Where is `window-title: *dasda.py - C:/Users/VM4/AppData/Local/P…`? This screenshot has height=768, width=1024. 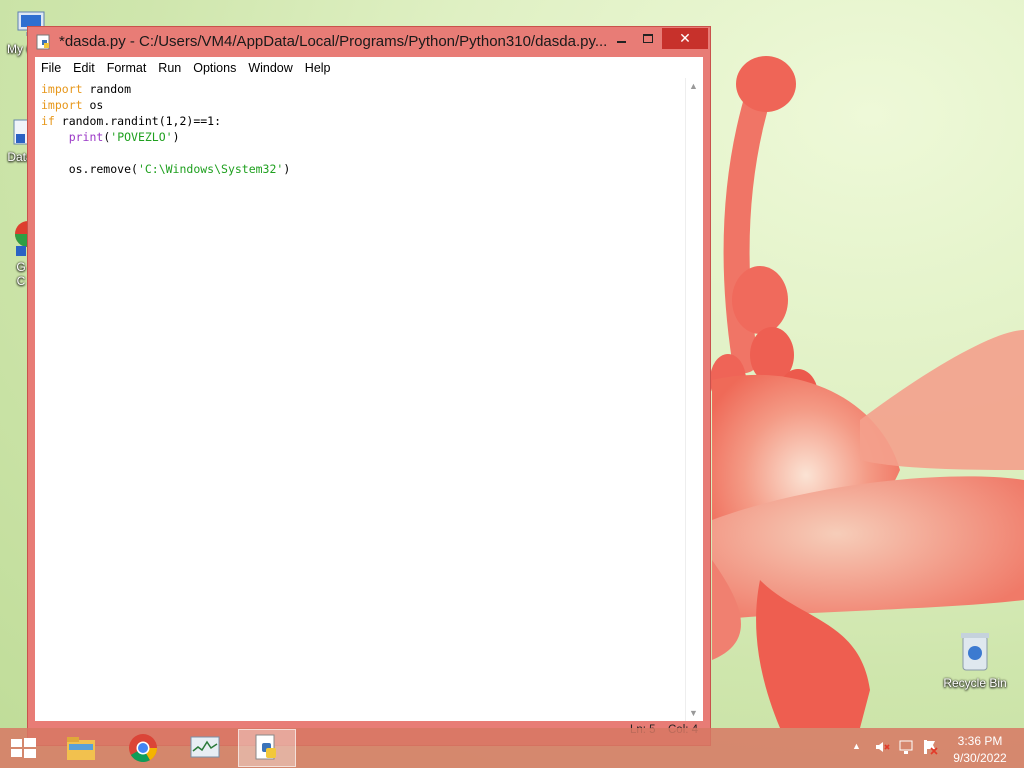
window-title: *dasda.py - C:/Users/VM4/AppData/Local/P… is located at coordinates (333, 41).